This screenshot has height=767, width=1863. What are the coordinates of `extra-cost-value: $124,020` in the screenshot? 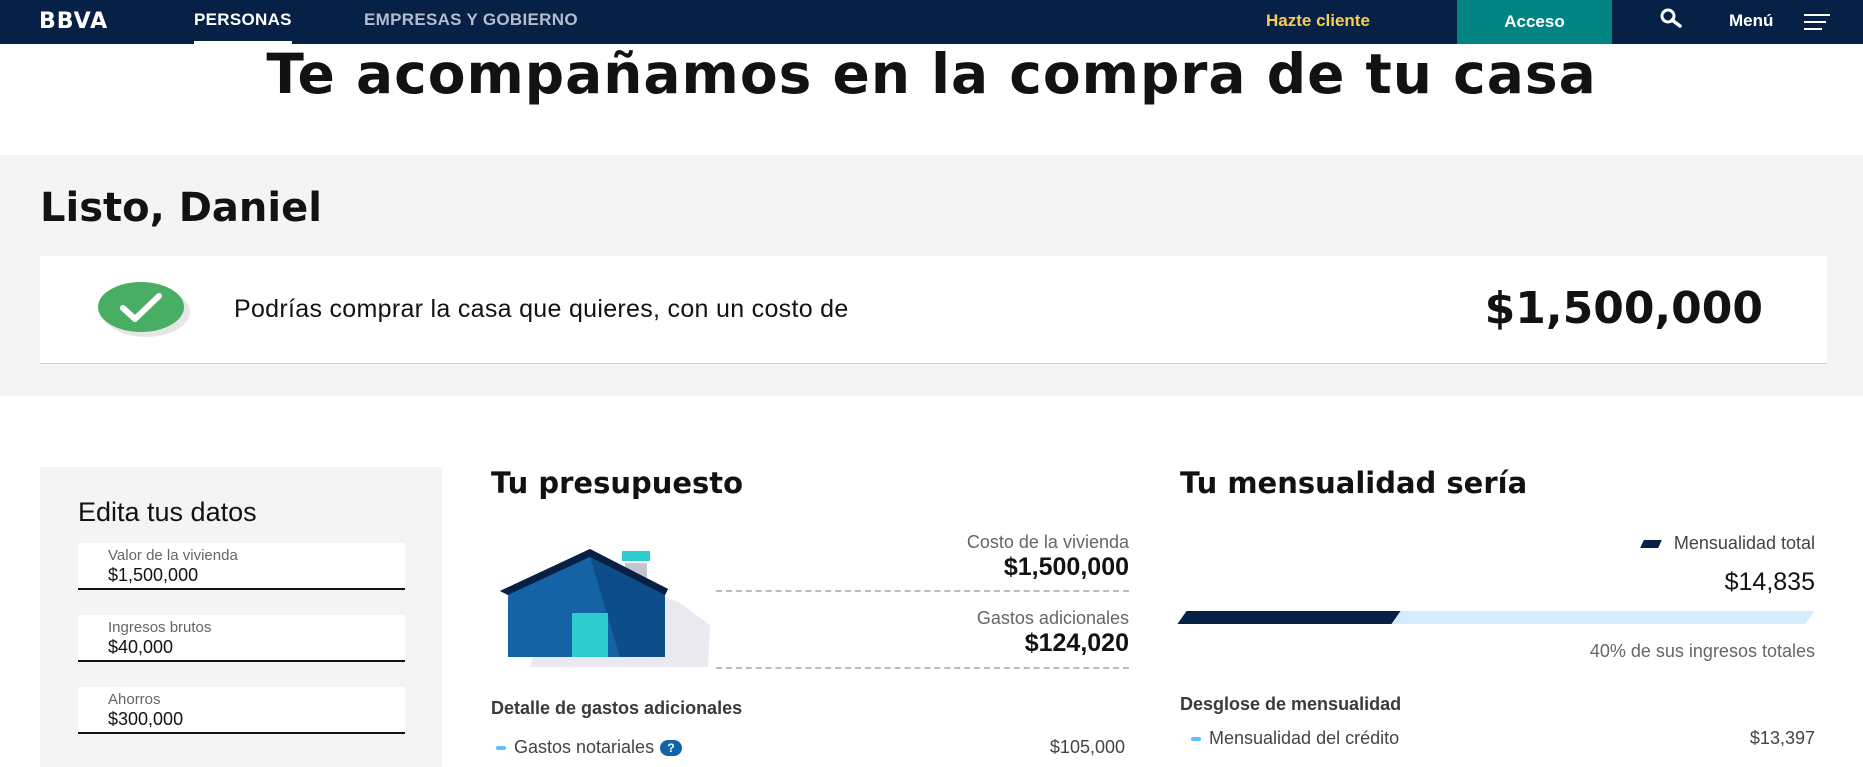 It's located at (1076, 643).